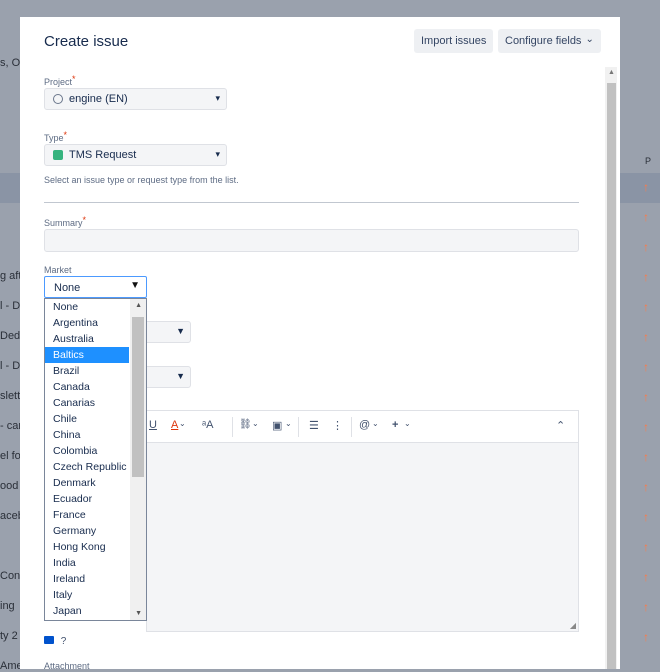 The width and height of the screenshot is (660, 672). What do you see at coordinates (58, 155) in the screenshot?
I see `request-type-icon` at bounding box center [58, 155].